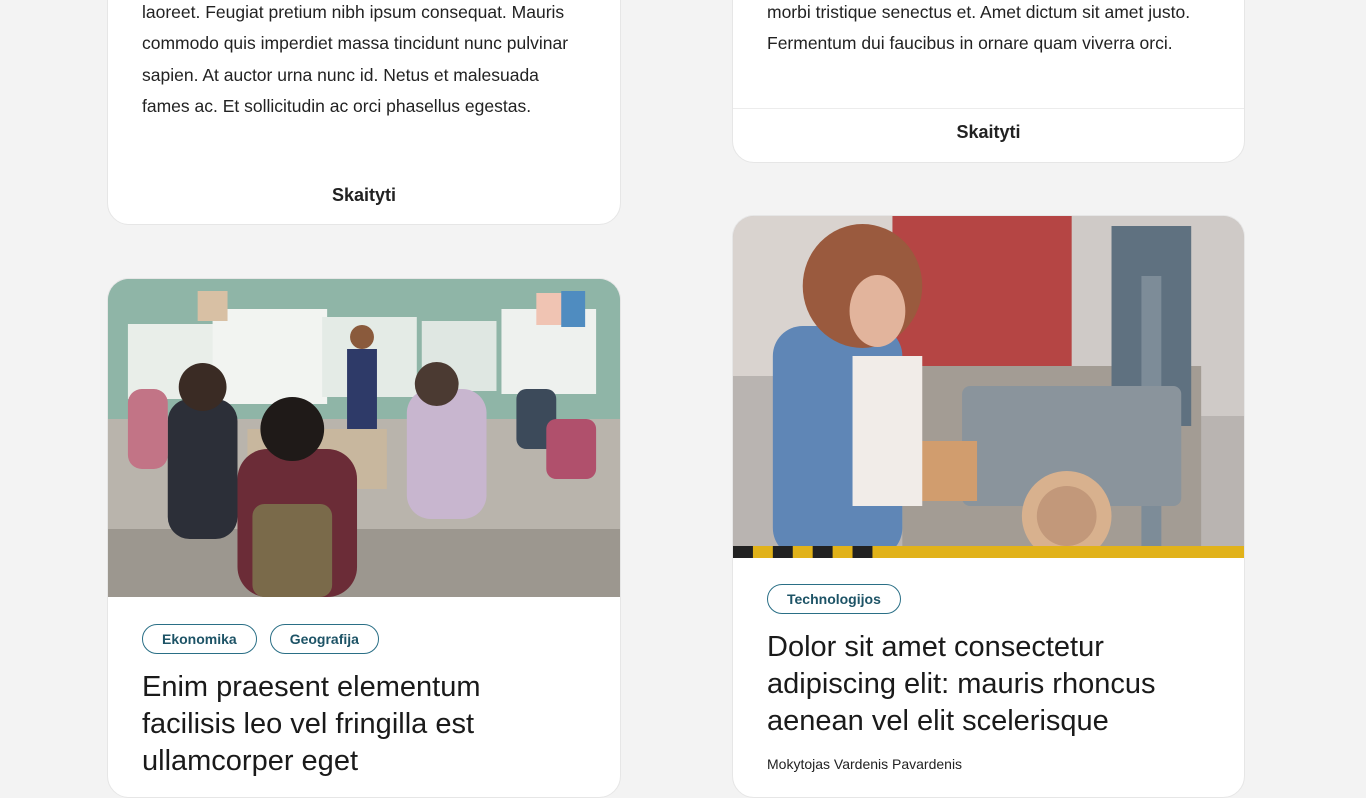 Image resolution: width=1366 pixels, height=798 pixels. I want to click on classroom-image, so click(364, 438).